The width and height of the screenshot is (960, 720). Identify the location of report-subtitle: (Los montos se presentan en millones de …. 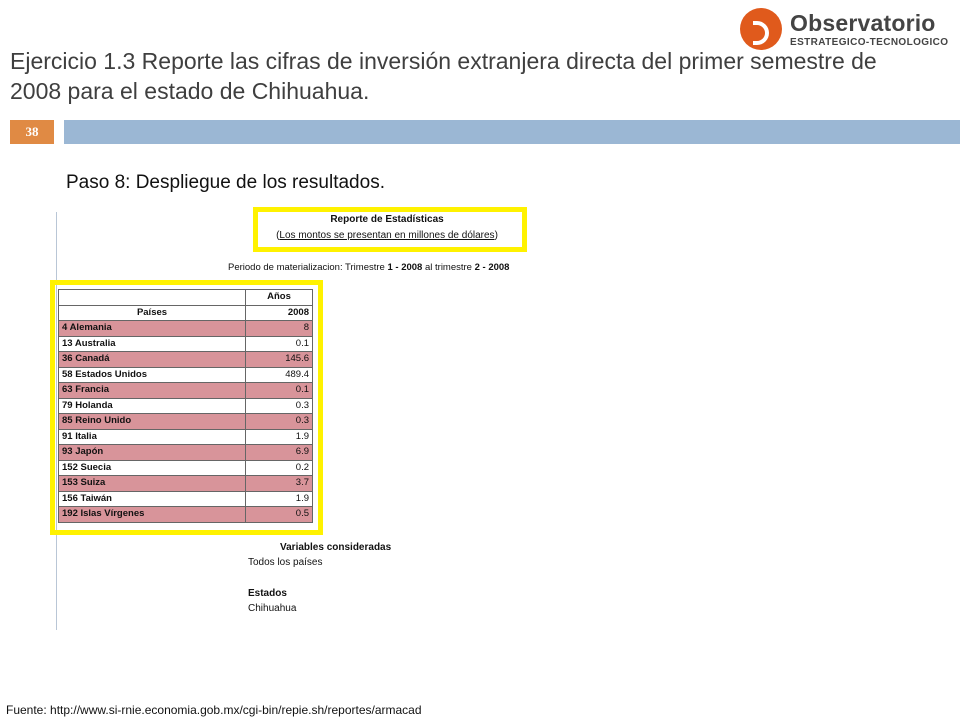
(387, 235).